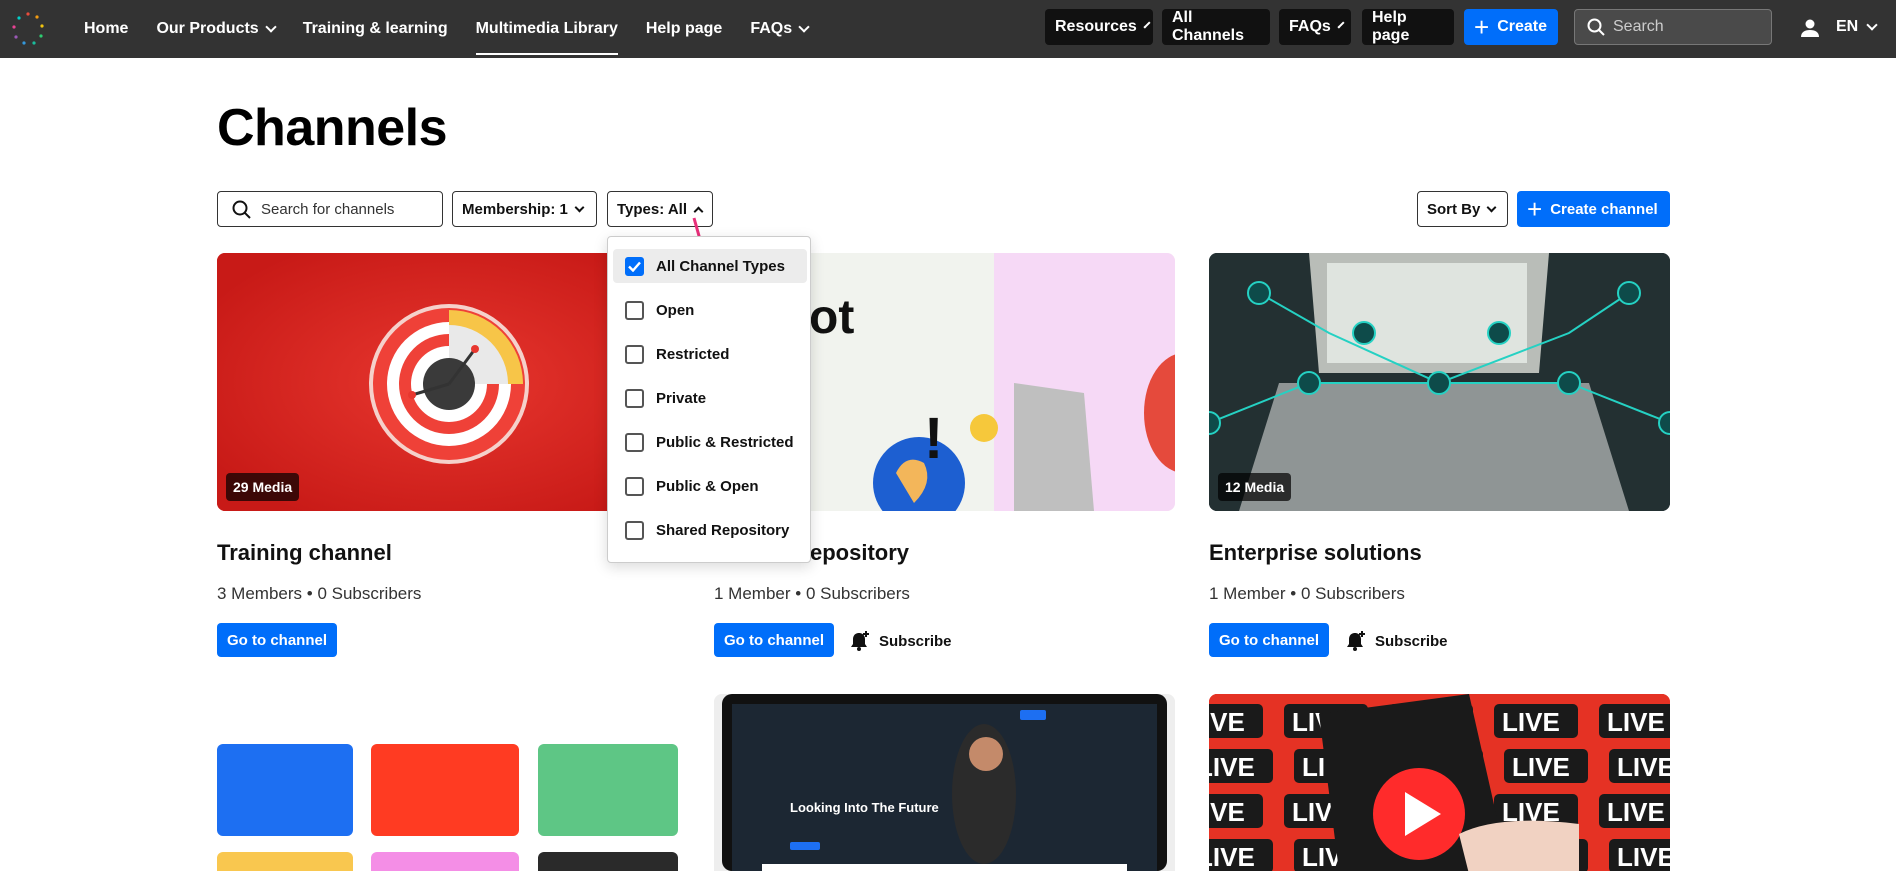  What do you see at coordinates (1638, 26) in the screenshot?
I see `global-search-placeholder: Search` at bounding box center [1638, 26].